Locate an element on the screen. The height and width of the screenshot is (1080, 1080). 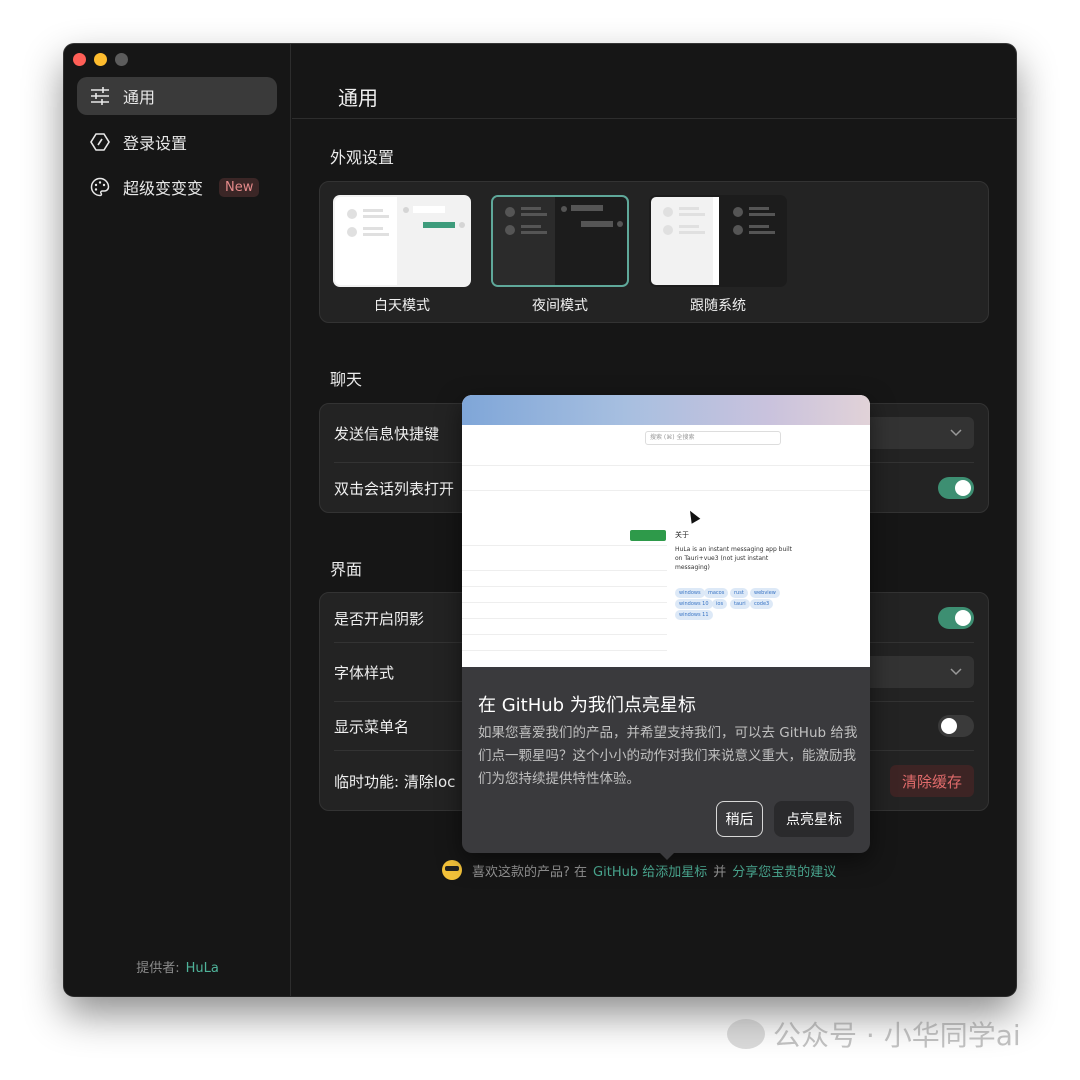
feedback-link: 分享您宝贵的建议 is located at coordinates (784, 870).